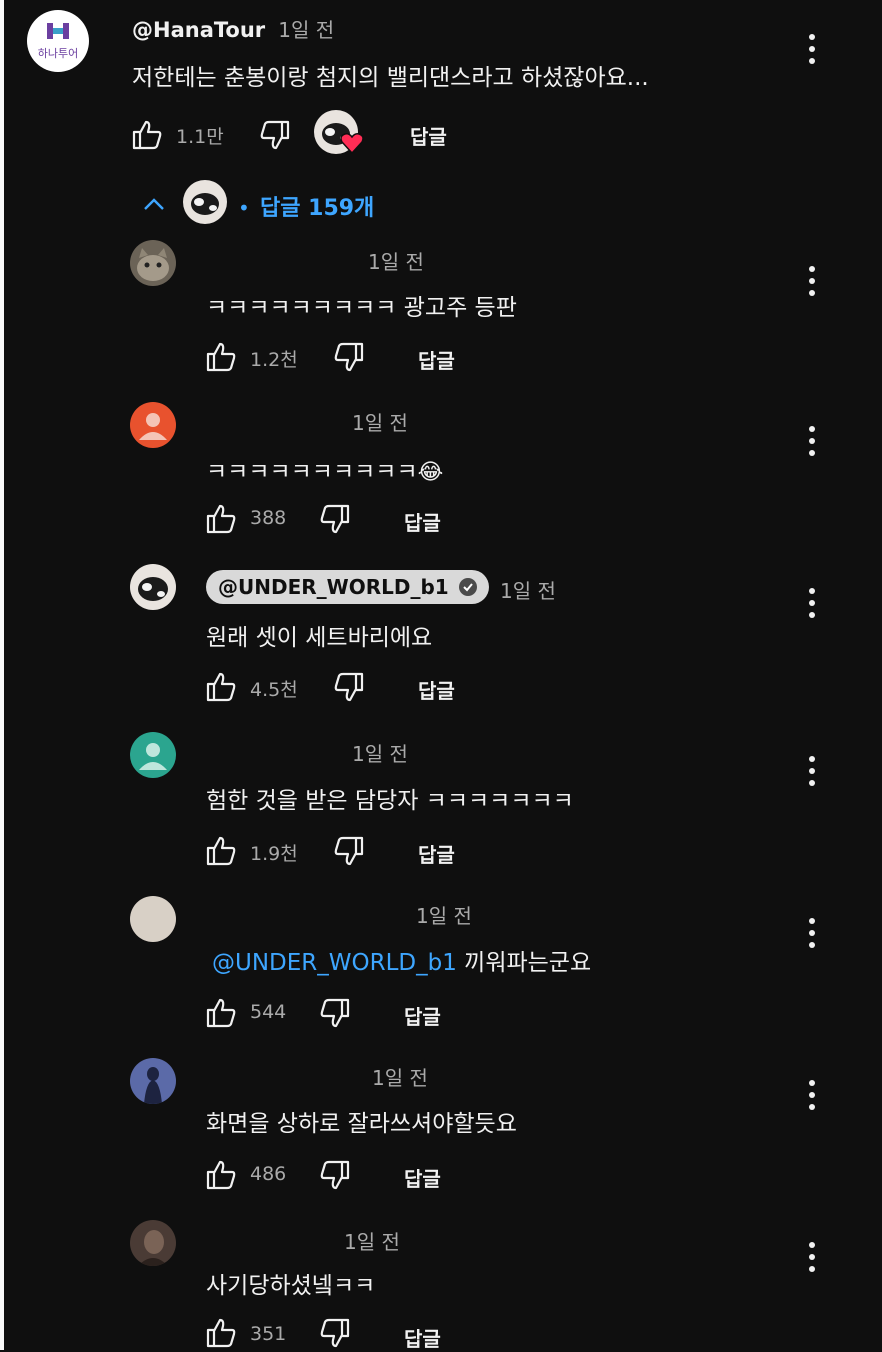 The image size is (882, 1352). What do you see at coordinates (58, 41) in the screenshot?
I see `channel-avatar: 하나투어` at bounding box center [58, 41].